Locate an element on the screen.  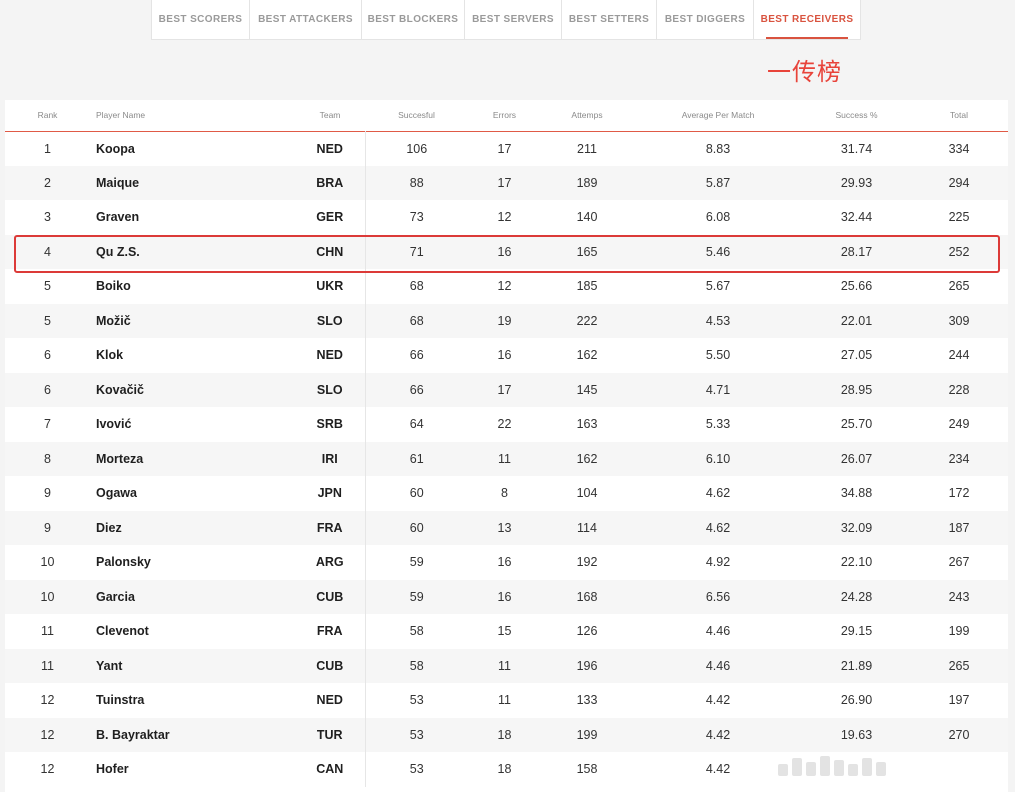
table-row: 2 Maique BRA 88 17 189 5.87 29.93 294 is located at coordinates (506, 182).